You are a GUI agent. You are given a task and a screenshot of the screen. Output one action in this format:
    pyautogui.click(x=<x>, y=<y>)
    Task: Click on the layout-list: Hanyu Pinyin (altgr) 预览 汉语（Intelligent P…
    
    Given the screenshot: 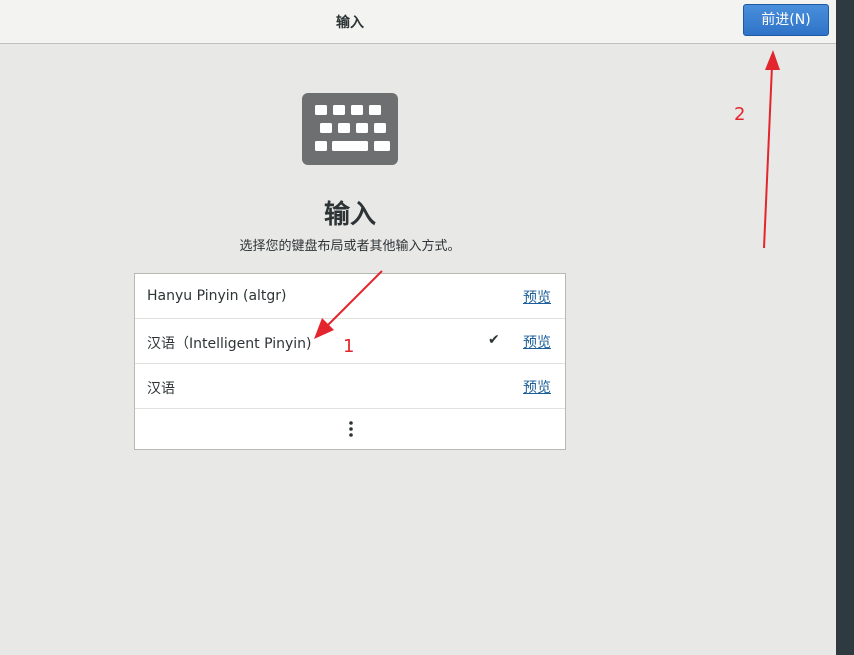 What is the action you would take?
    pyautogui.click(x=350, y=361)
    